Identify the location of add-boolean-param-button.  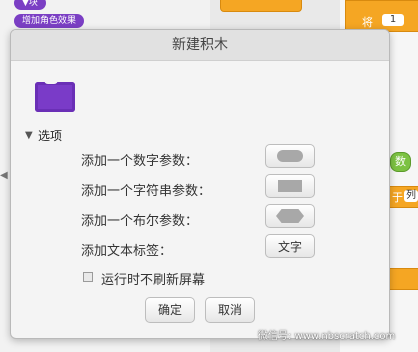
(290, 216).